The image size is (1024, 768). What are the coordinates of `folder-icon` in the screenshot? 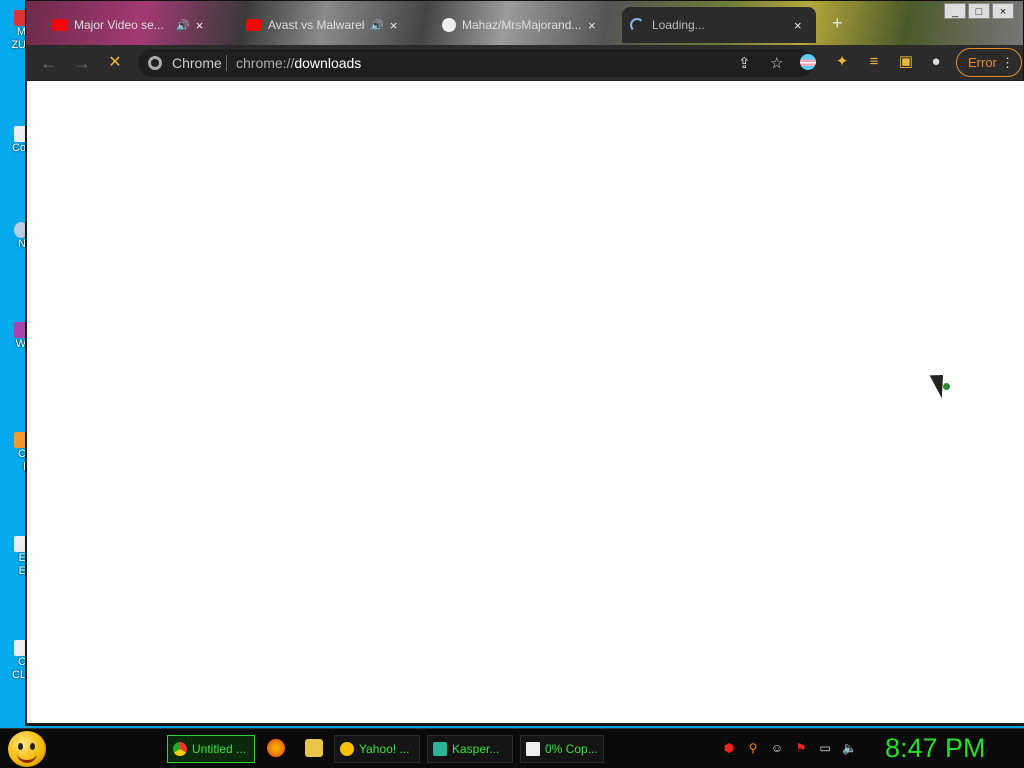 It's located at (314, 748).